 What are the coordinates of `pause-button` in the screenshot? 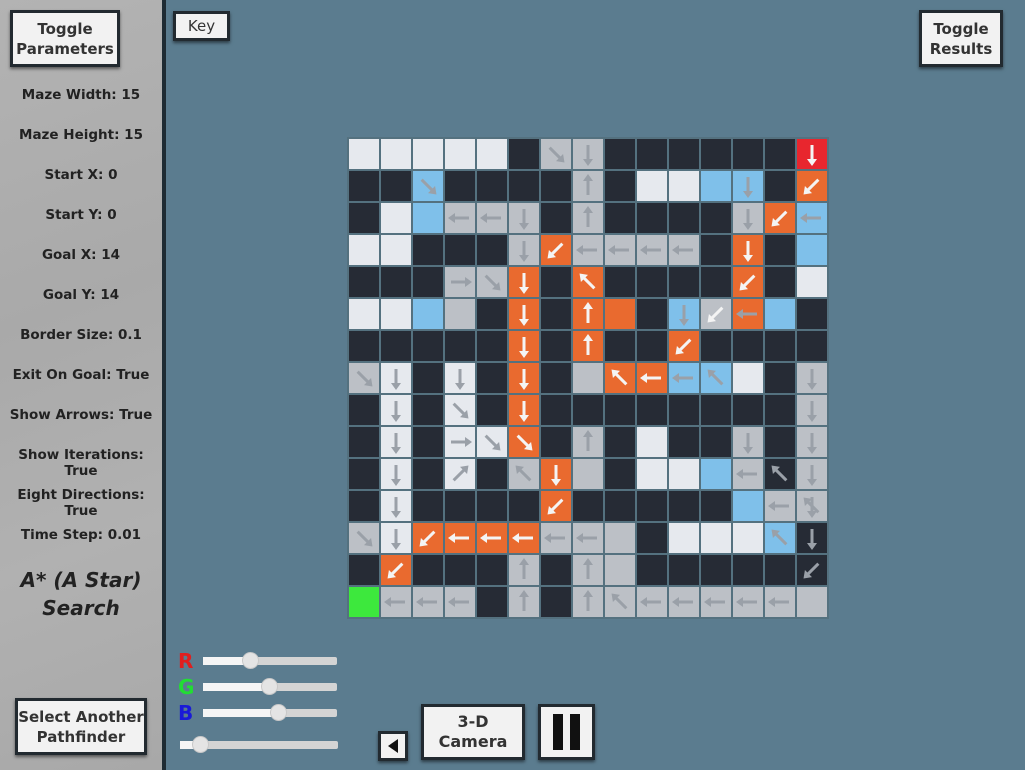 It's located at (566, 732).